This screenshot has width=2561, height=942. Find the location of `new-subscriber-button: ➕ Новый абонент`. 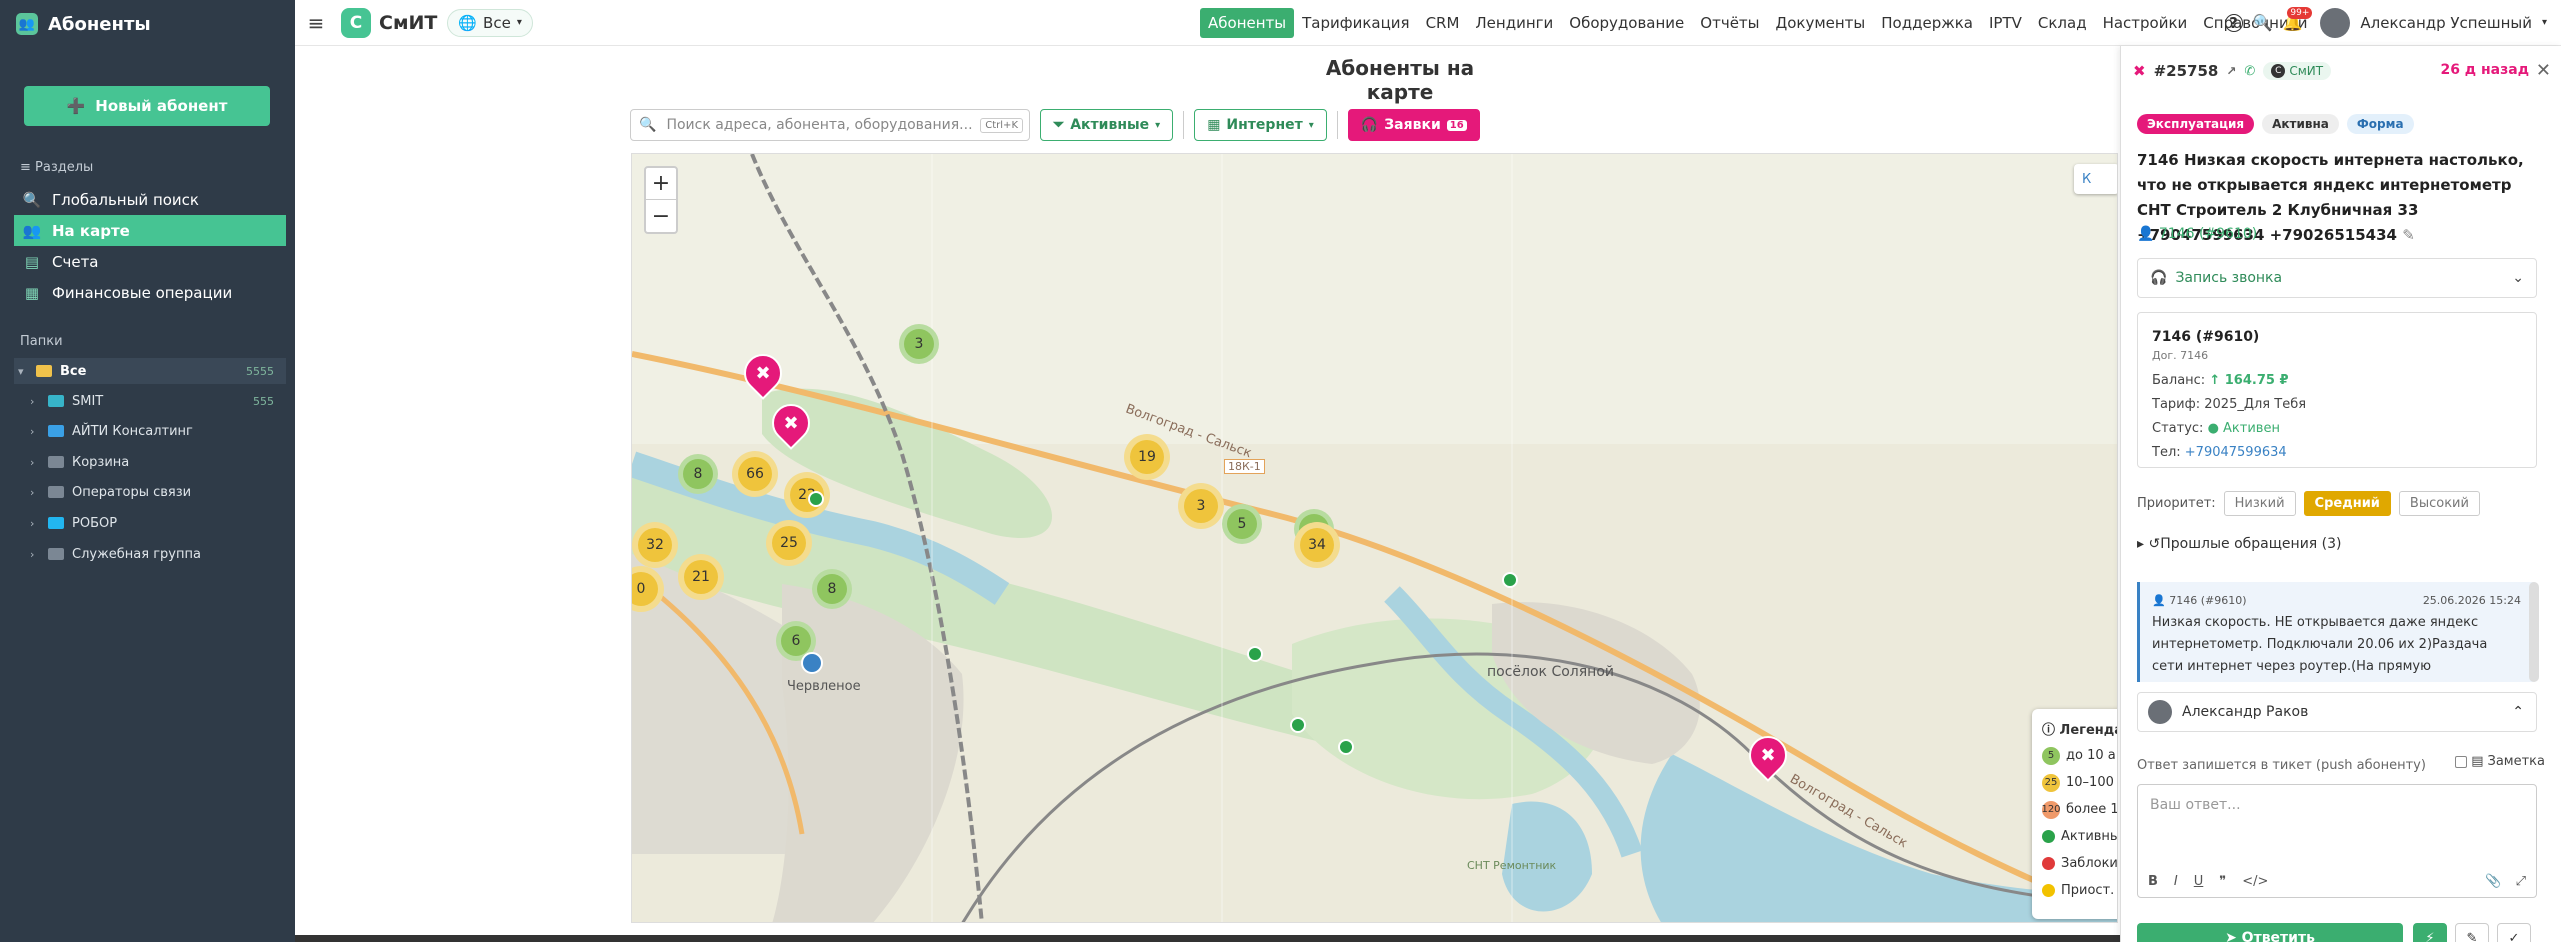

new-subscriber-button: ➕ Новый абонент is located at coordinates (147, 106).